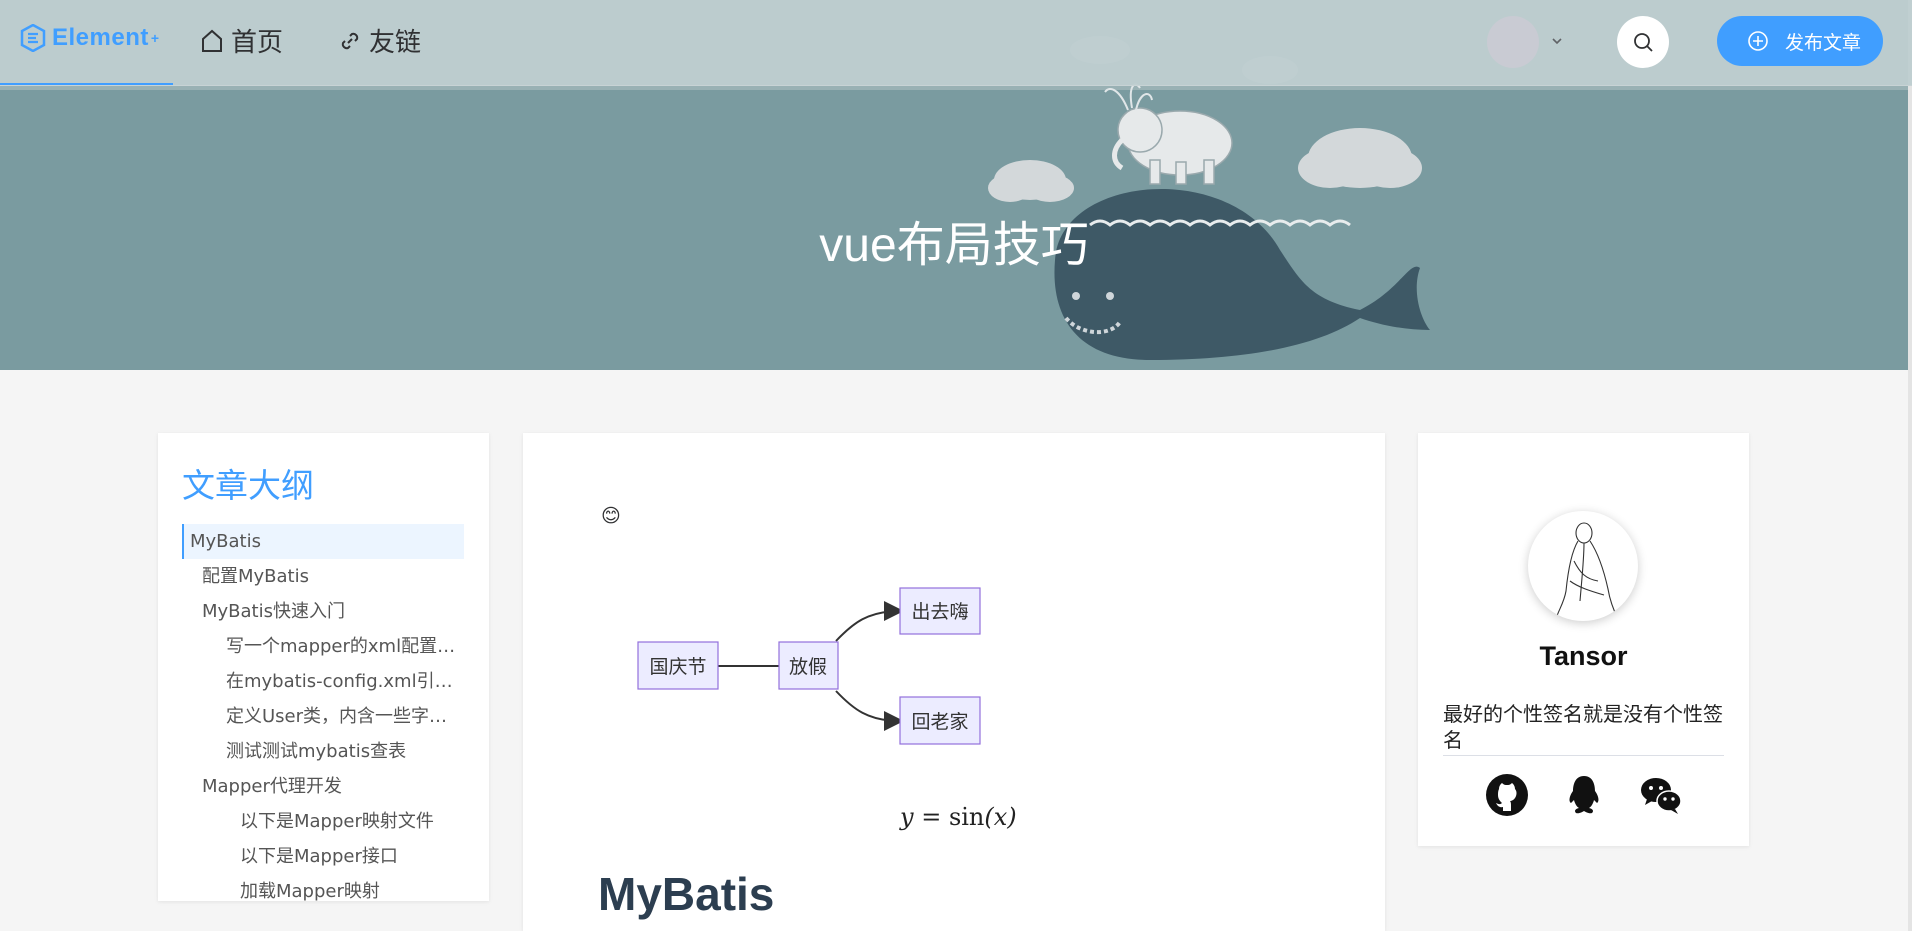 This screenshot has height=931, width=1912. Describe the element at coordinates (1823, 42) in the screenshot. I see `publish-label: 发布文章` at that location.